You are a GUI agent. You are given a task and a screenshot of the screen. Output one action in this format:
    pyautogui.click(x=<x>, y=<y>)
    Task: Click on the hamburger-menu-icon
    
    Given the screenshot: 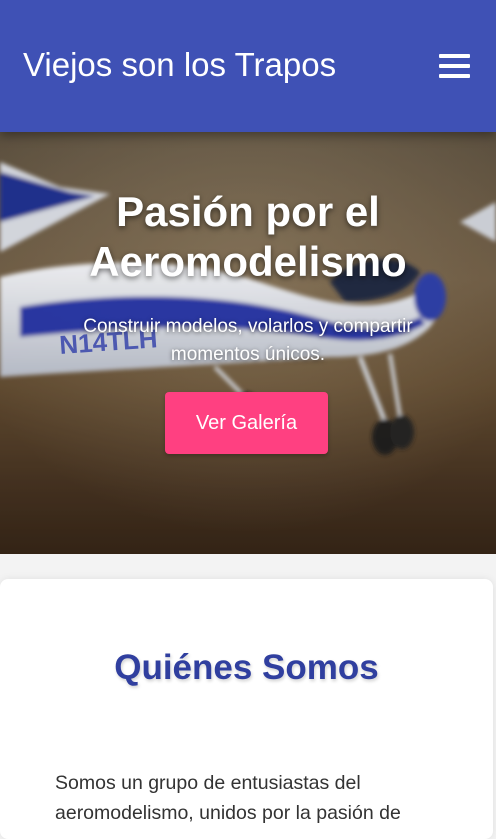 What is the action you would take?
    pyautogui.click(x=454, y=66)
    